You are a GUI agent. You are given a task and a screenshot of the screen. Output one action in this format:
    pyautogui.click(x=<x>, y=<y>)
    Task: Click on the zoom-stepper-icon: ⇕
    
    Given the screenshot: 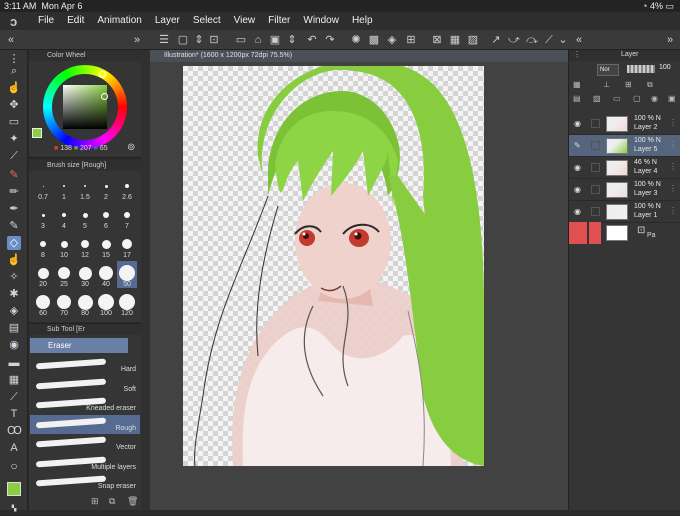 What is the action you would take?
    pyautogui.click(x=199, y=40)
    